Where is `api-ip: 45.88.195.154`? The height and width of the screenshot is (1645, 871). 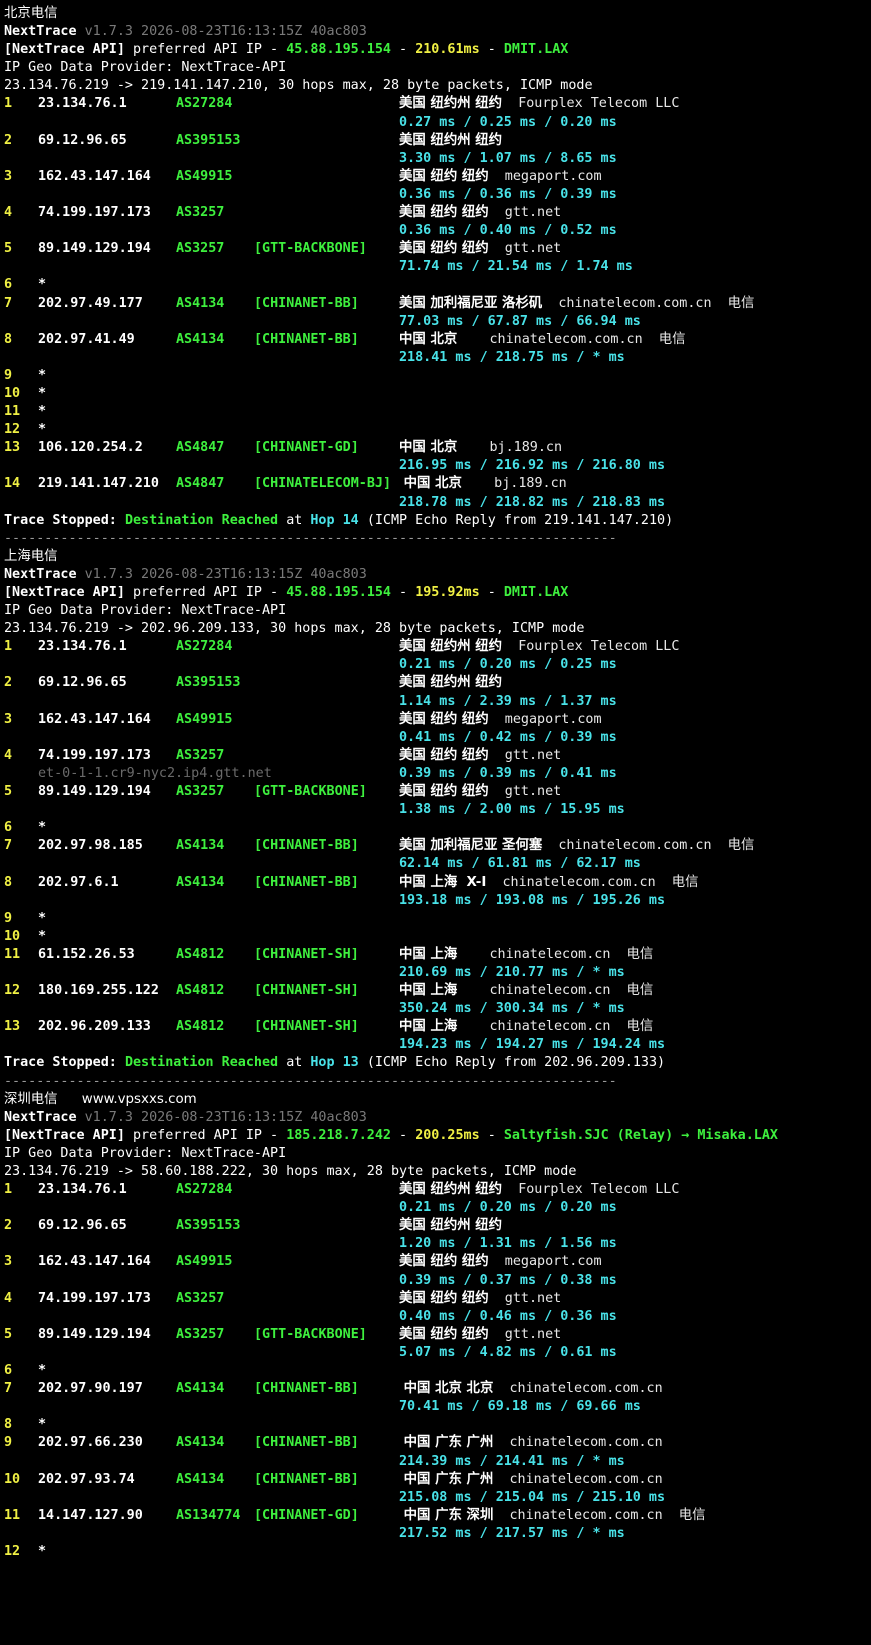
api-ip: 45.88.195.154 is located at coordinates (338, 592).